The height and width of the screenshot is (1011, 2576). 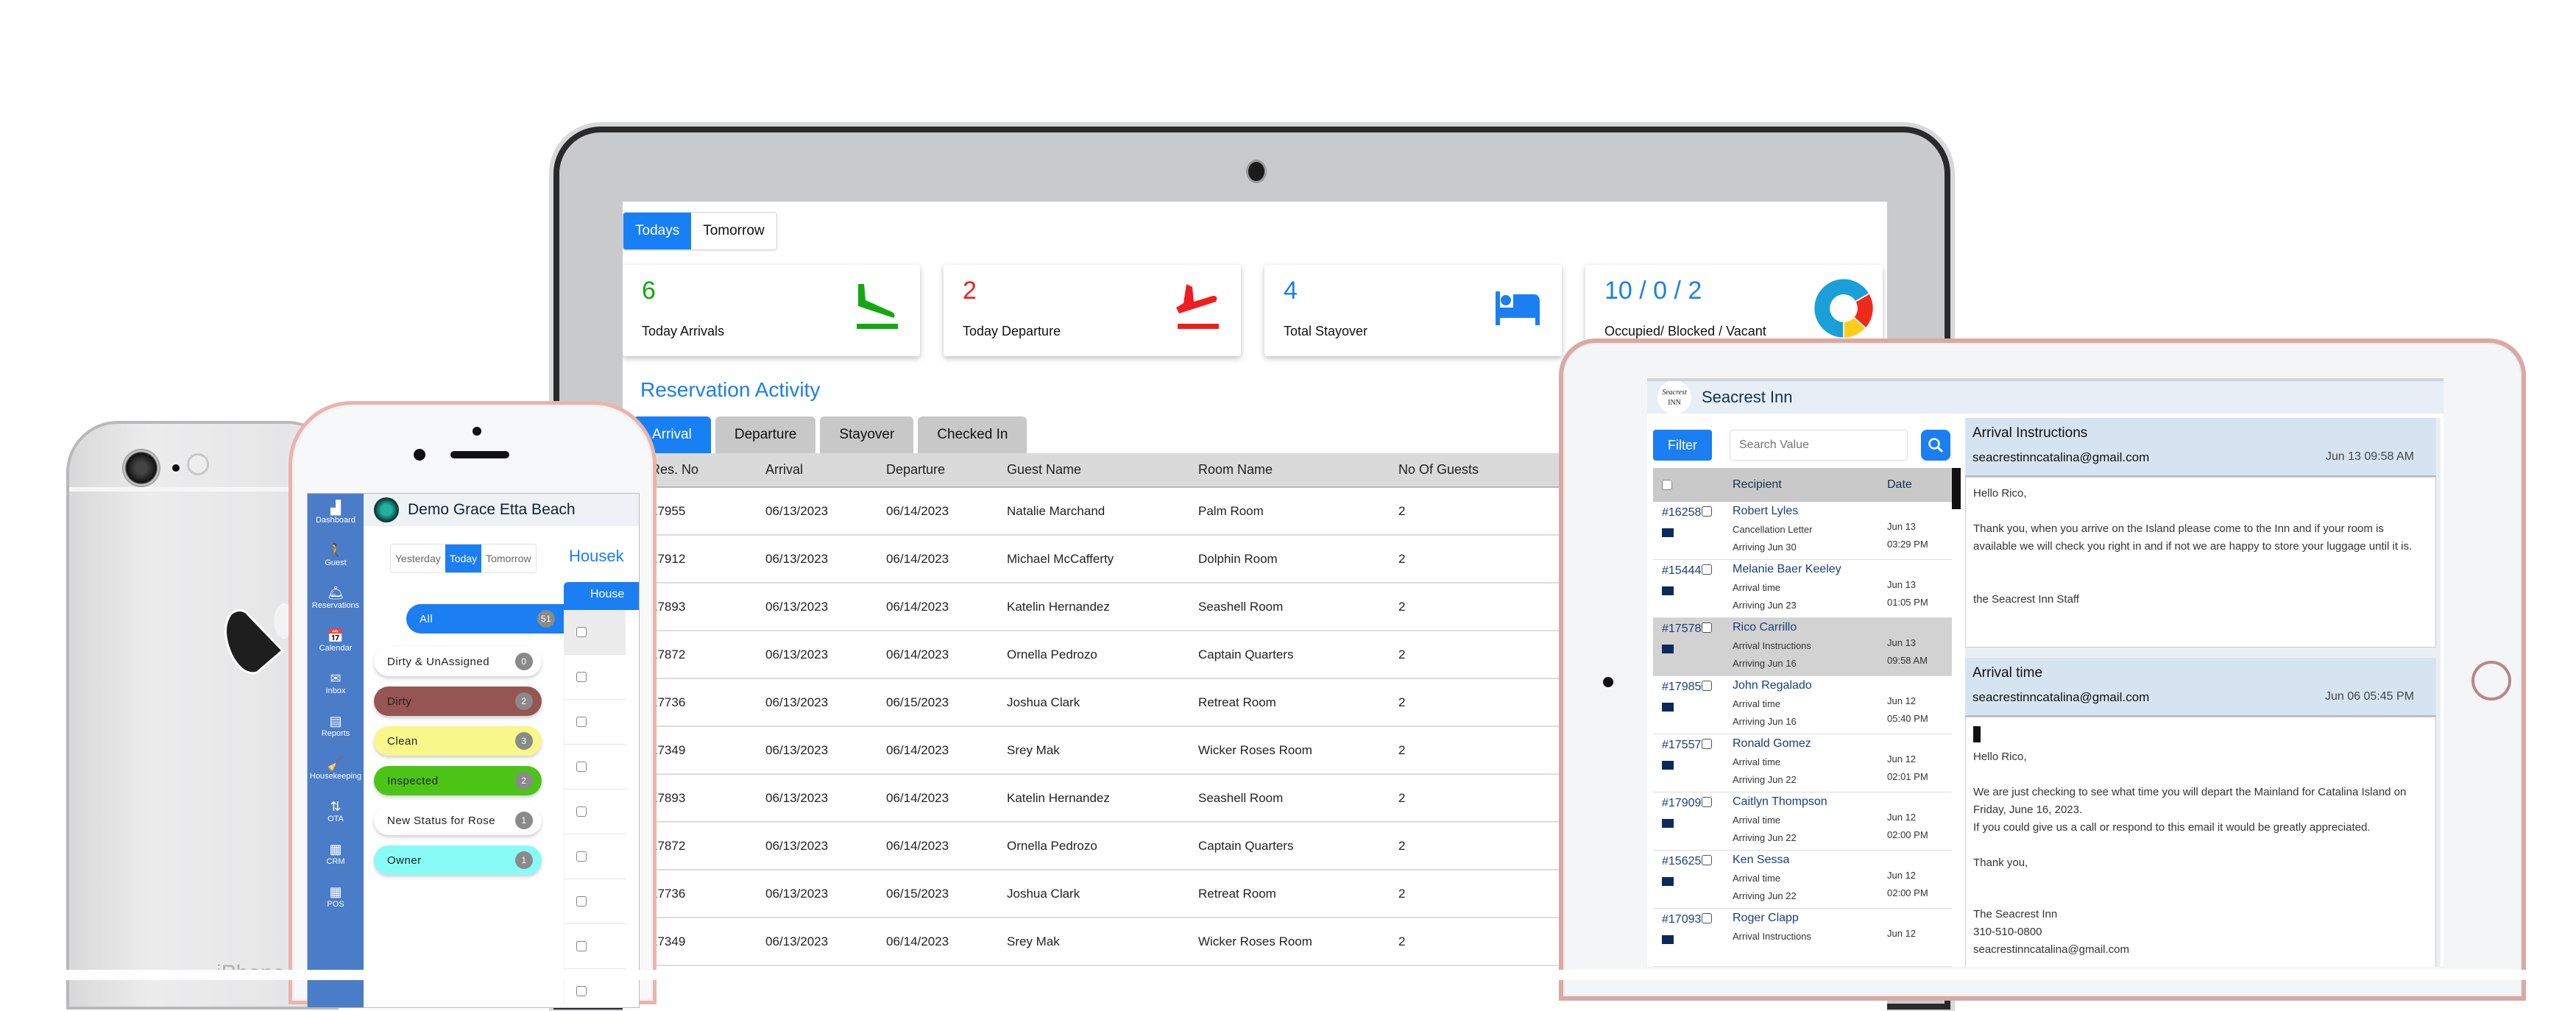 I want to click on reservation-id-link: #17557, so click(x=1682, y=745).